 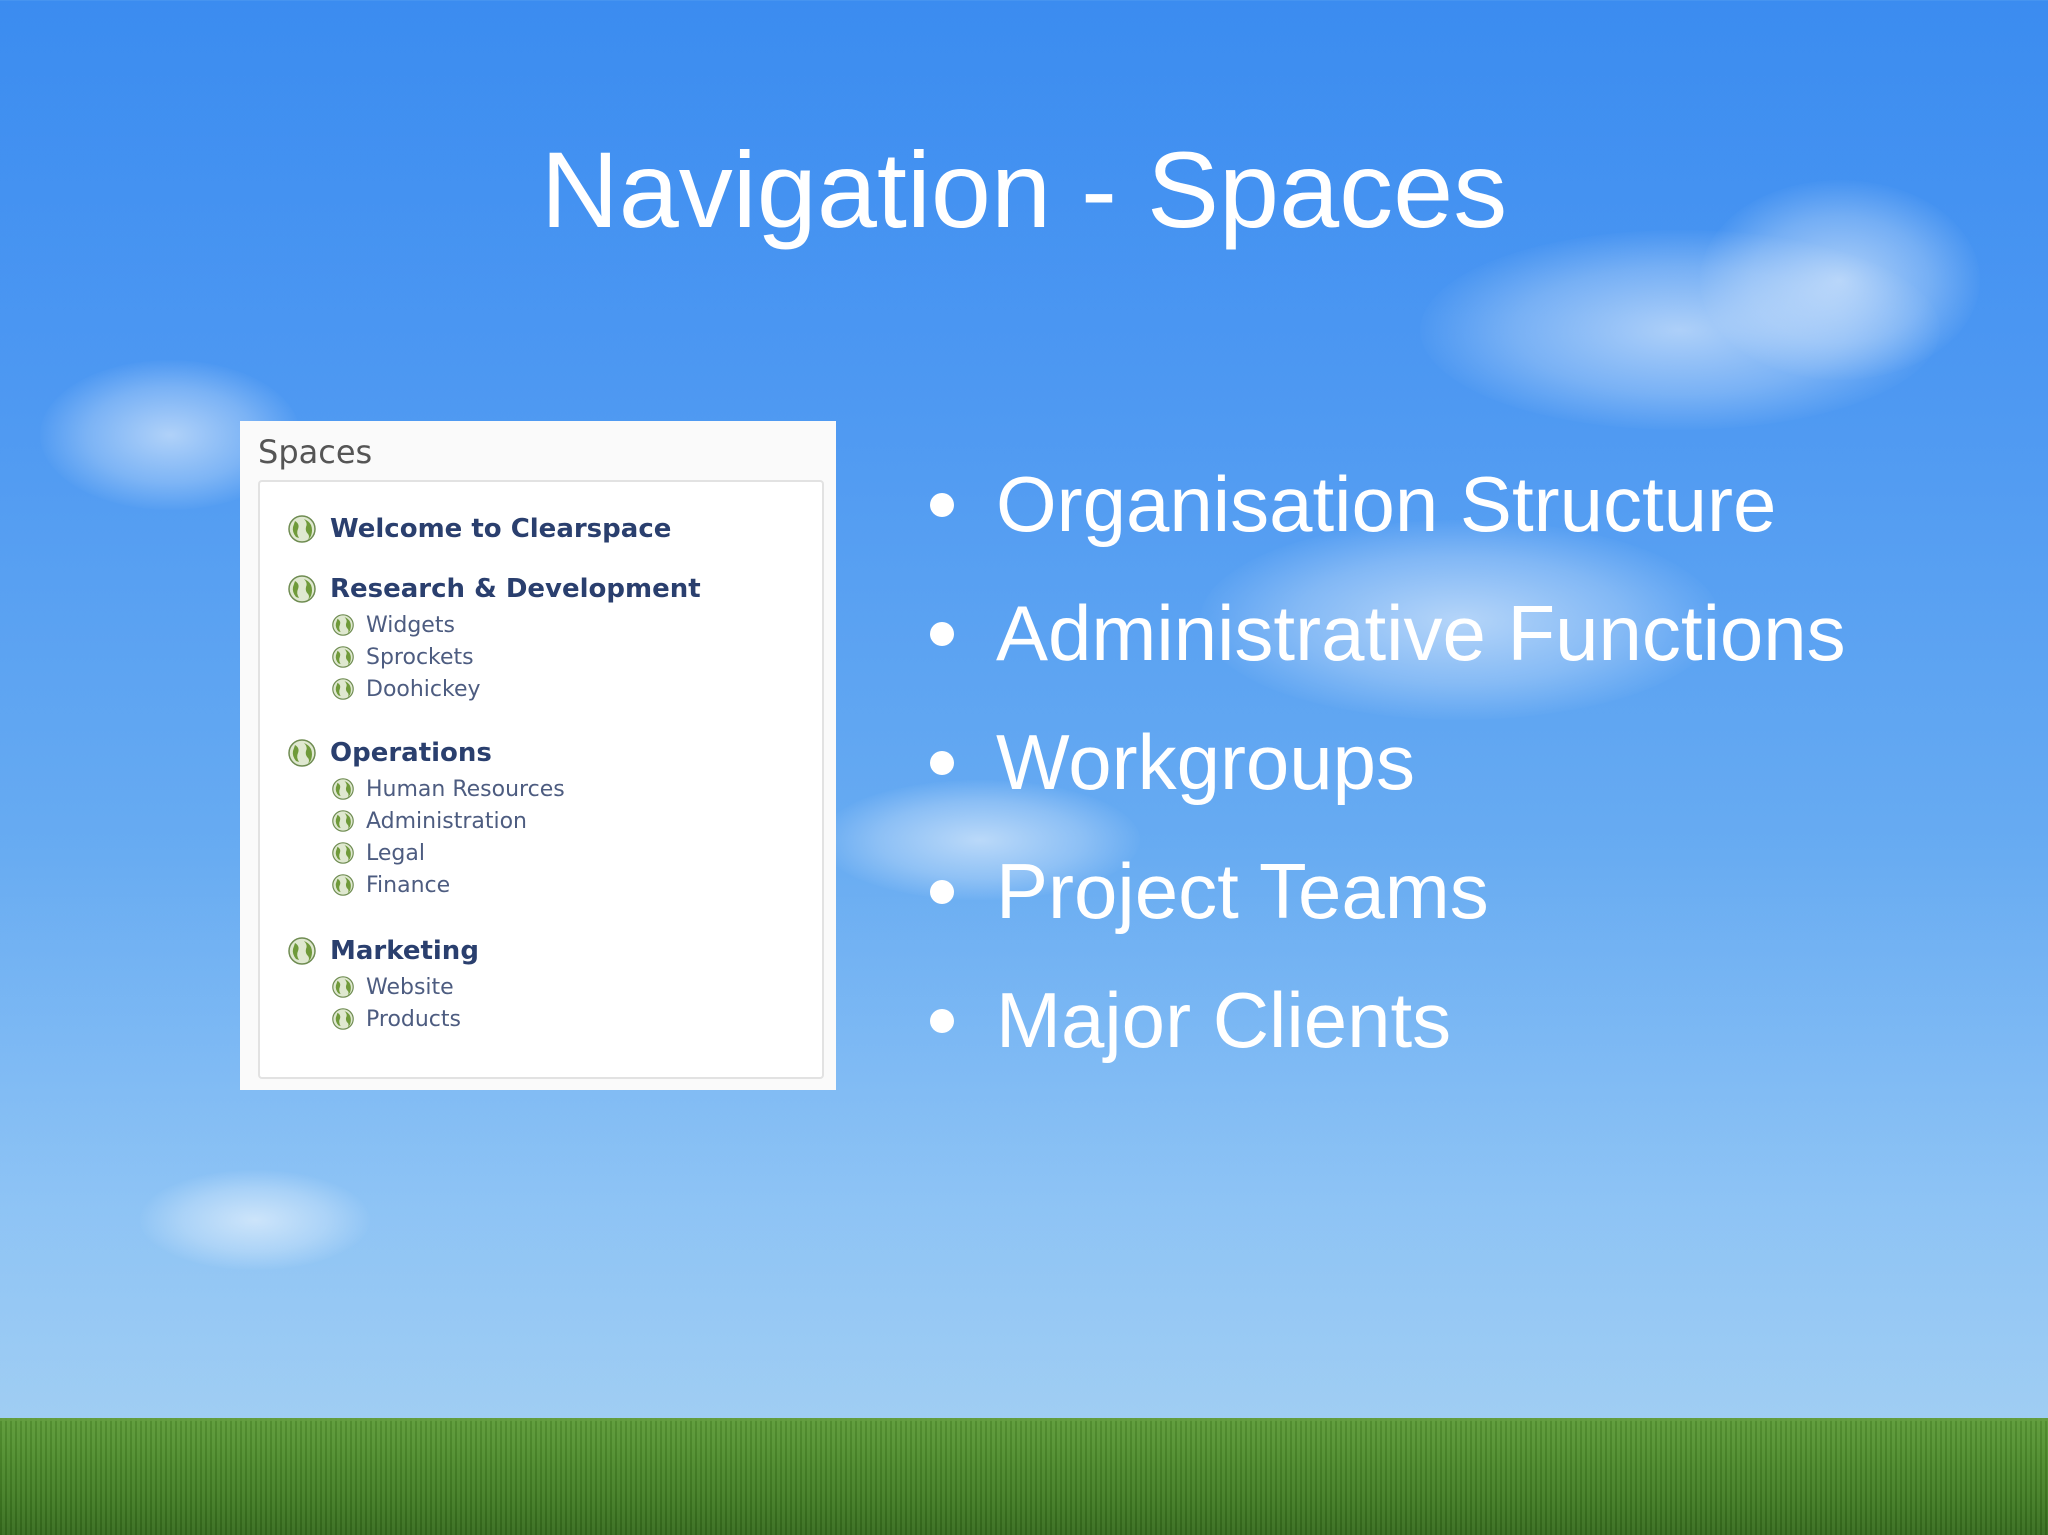 What do you see at coordinates (465, 789) in the screenshot?
I see `subspace-label: Human Resources` at bounding box center [465, 789].